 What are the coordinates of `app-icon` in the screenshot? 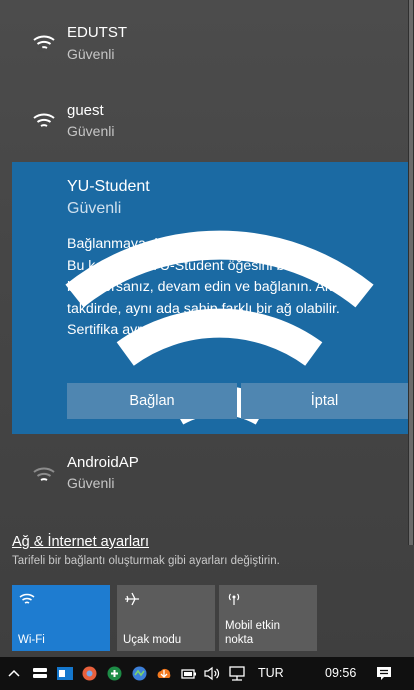 It's located at (139, 673).